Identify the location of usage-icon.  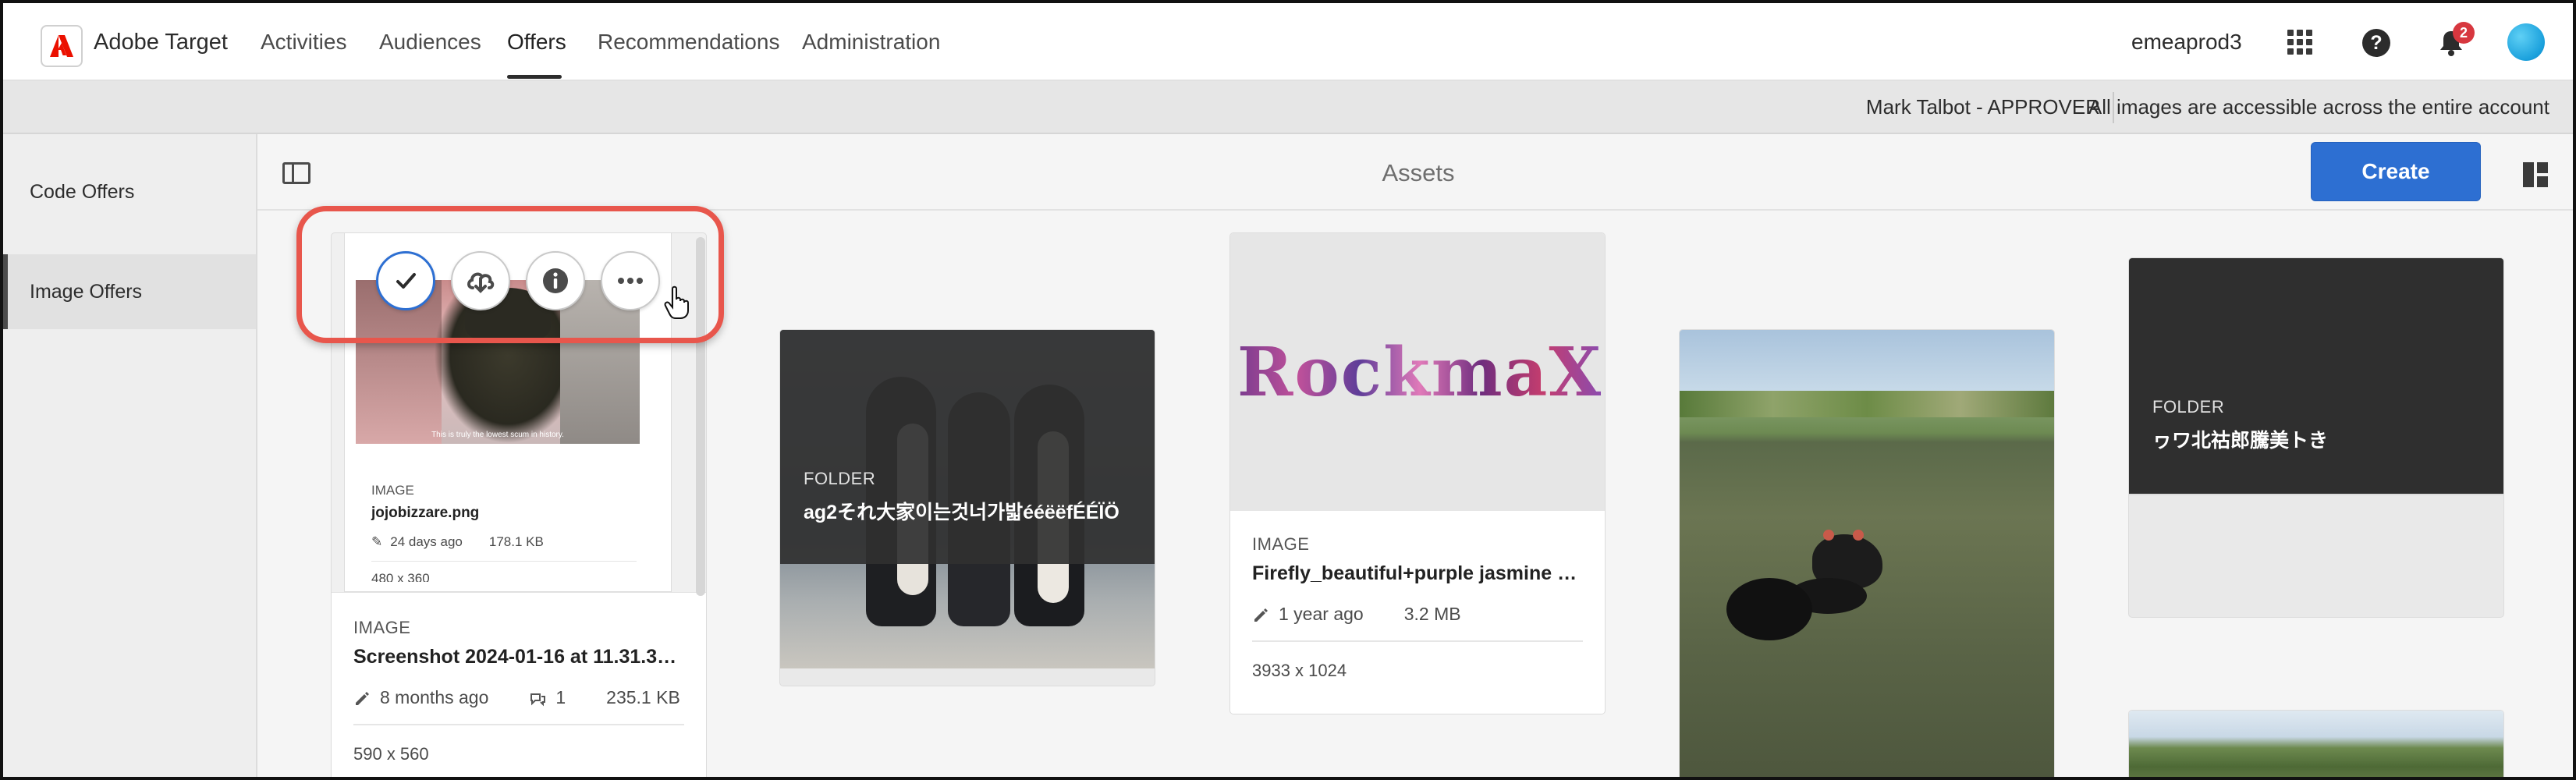
(538, 699).